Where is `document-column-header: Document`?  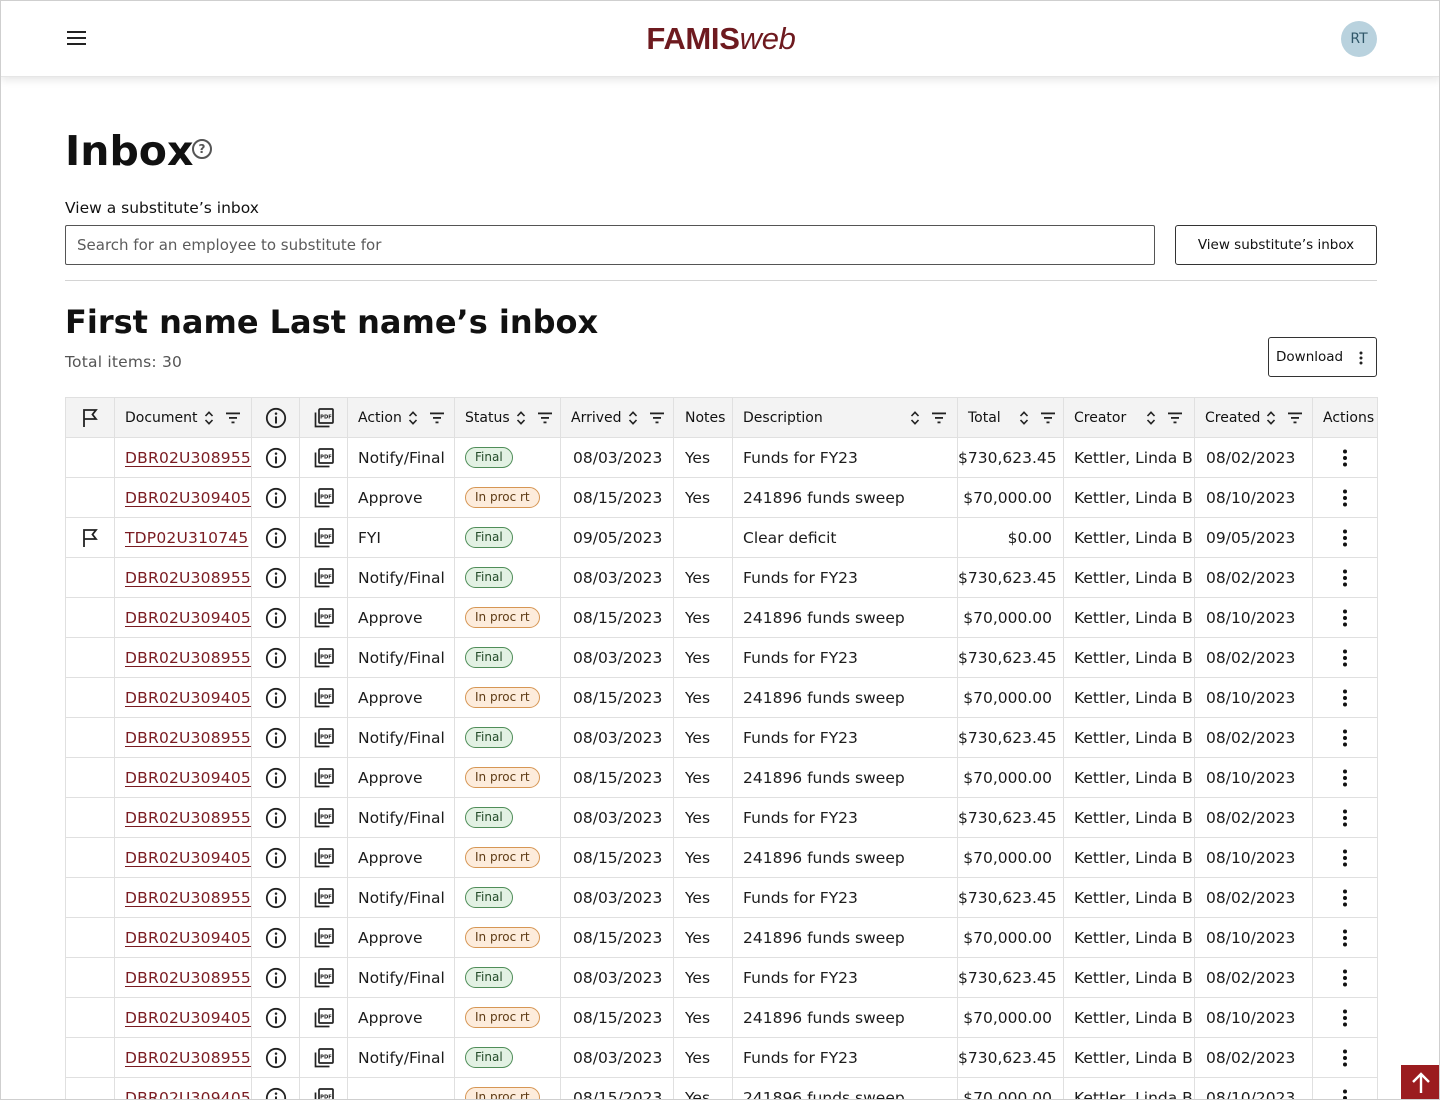 document-column-header: Document is located at coordinates (183, 417).